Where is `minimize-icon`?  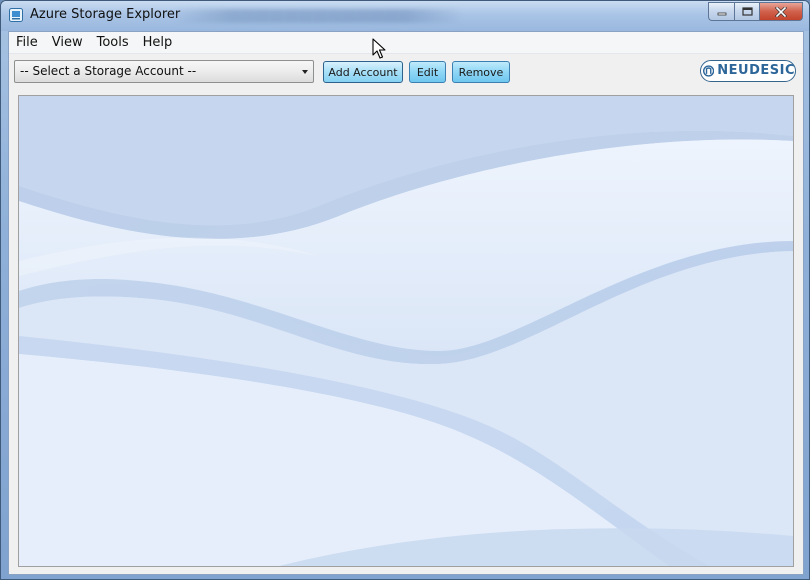
minimize-icon is located at coordinates (721, 13).